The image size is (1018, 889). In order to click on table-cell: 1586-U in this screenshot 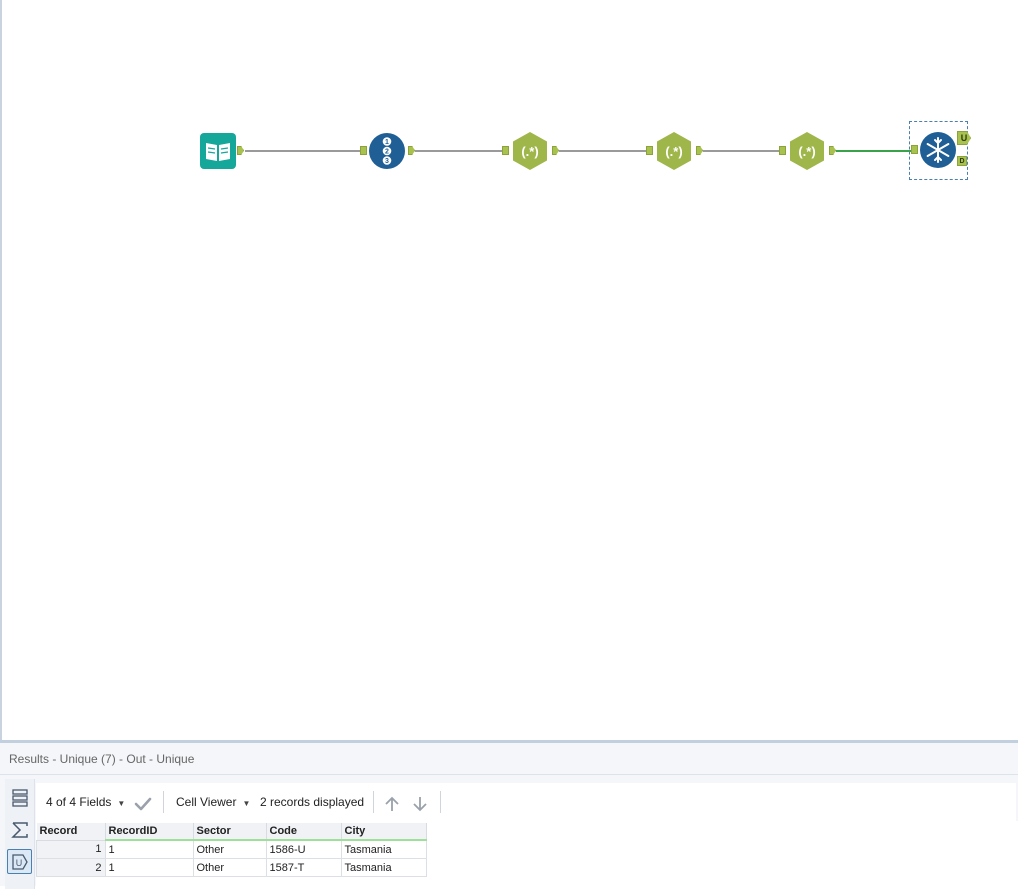, I will do `click(303, 849)`.